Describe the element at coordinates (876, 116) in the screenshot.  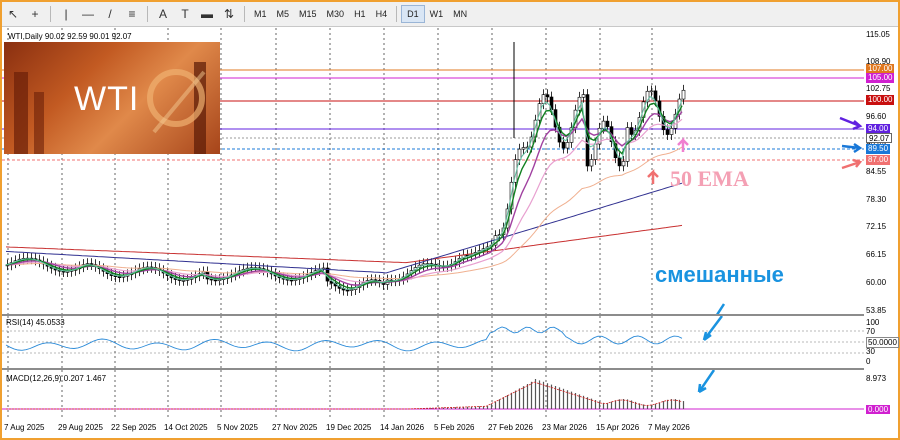
I see `price-tick: 96.60` at that location.